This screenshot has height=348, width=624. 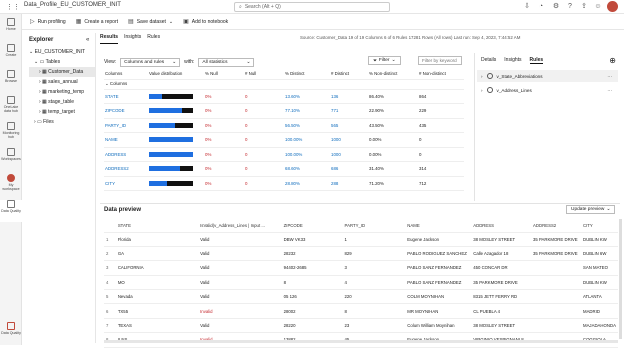 What do you see at coordinates (393, 74) in the screenshot?
I see `col-header: % Non-distinct` at bounding box center [393, 74].